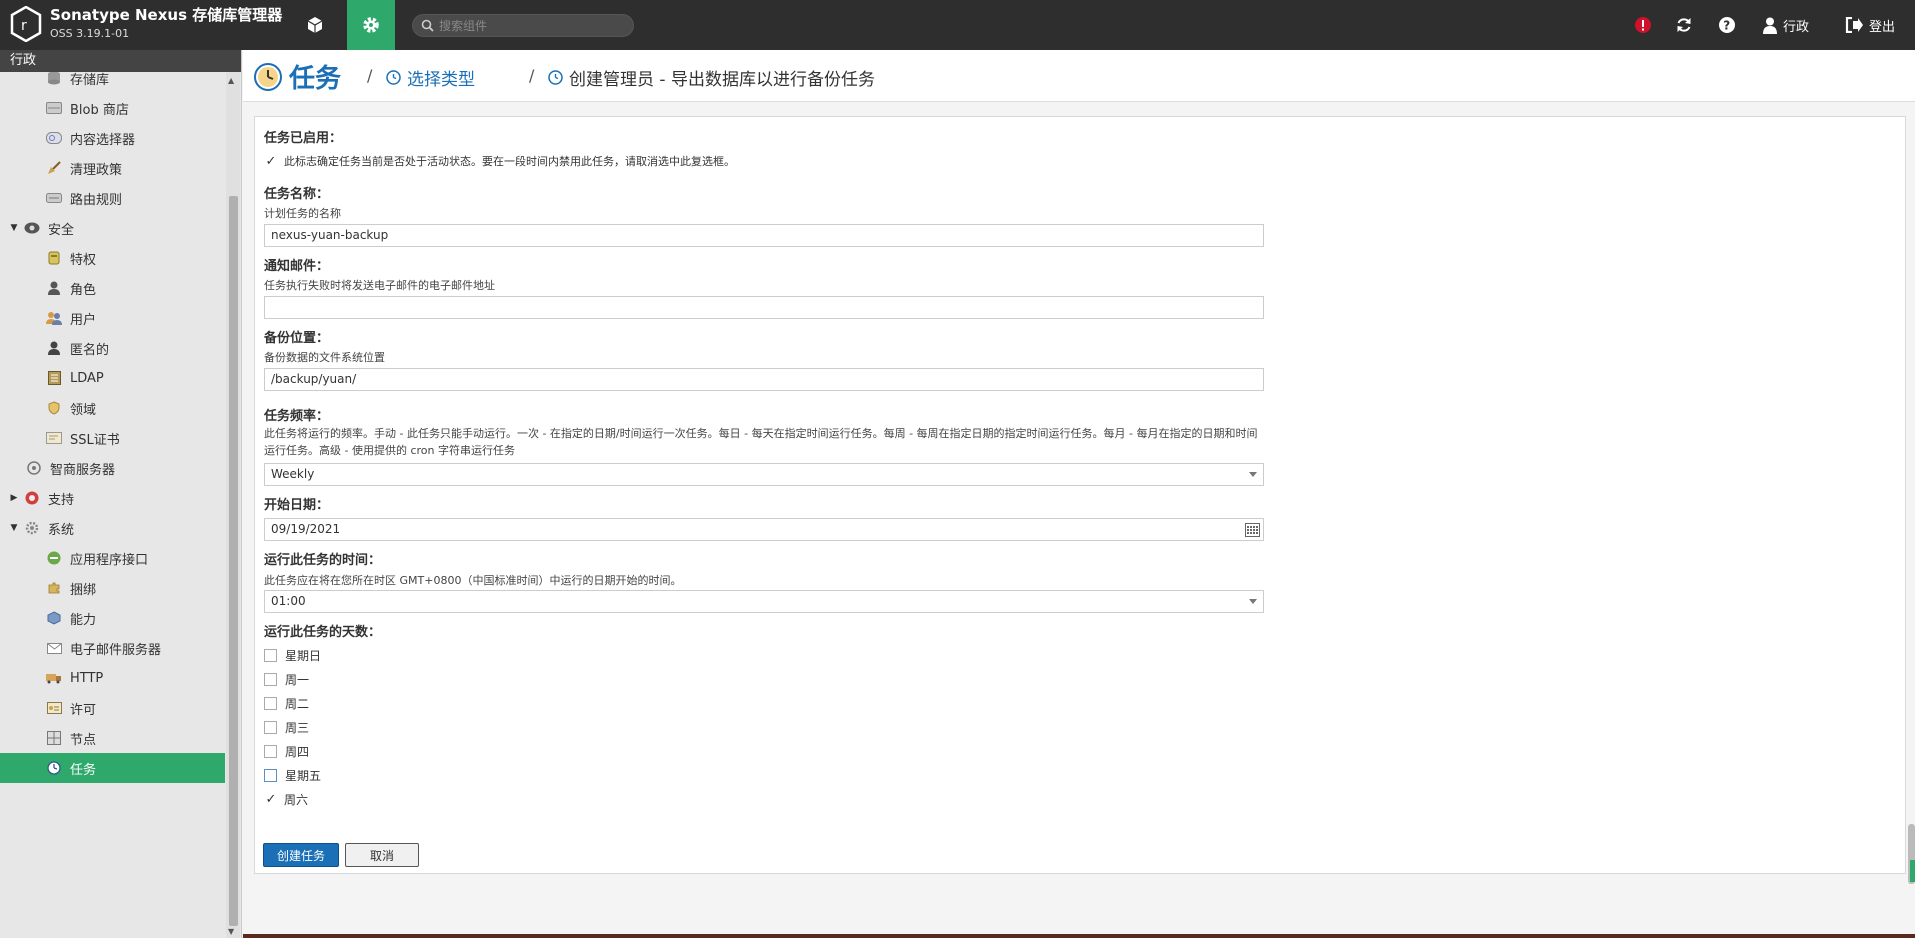 Image resolution: width=1915 pixels, height=938 pixels. I want to click on backup-location-help: 备份数据的文件系统位置, so click(324, 357).